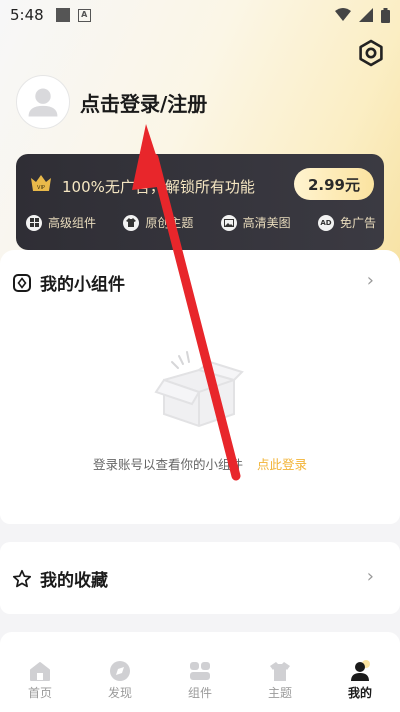 The width and height of the screenshot is (400, 712). Describe the element at coordinates (131, 222) in the screenshot. I see `theme-icon` at that location.